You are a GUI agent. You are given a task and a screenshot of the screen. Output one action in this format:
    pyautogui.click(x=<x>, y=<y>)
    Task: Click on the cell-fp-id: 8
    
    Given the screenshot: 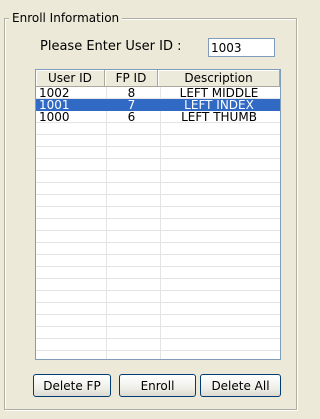 What is the action you would take?
    pyautogui.click(x=131, y=93)
    